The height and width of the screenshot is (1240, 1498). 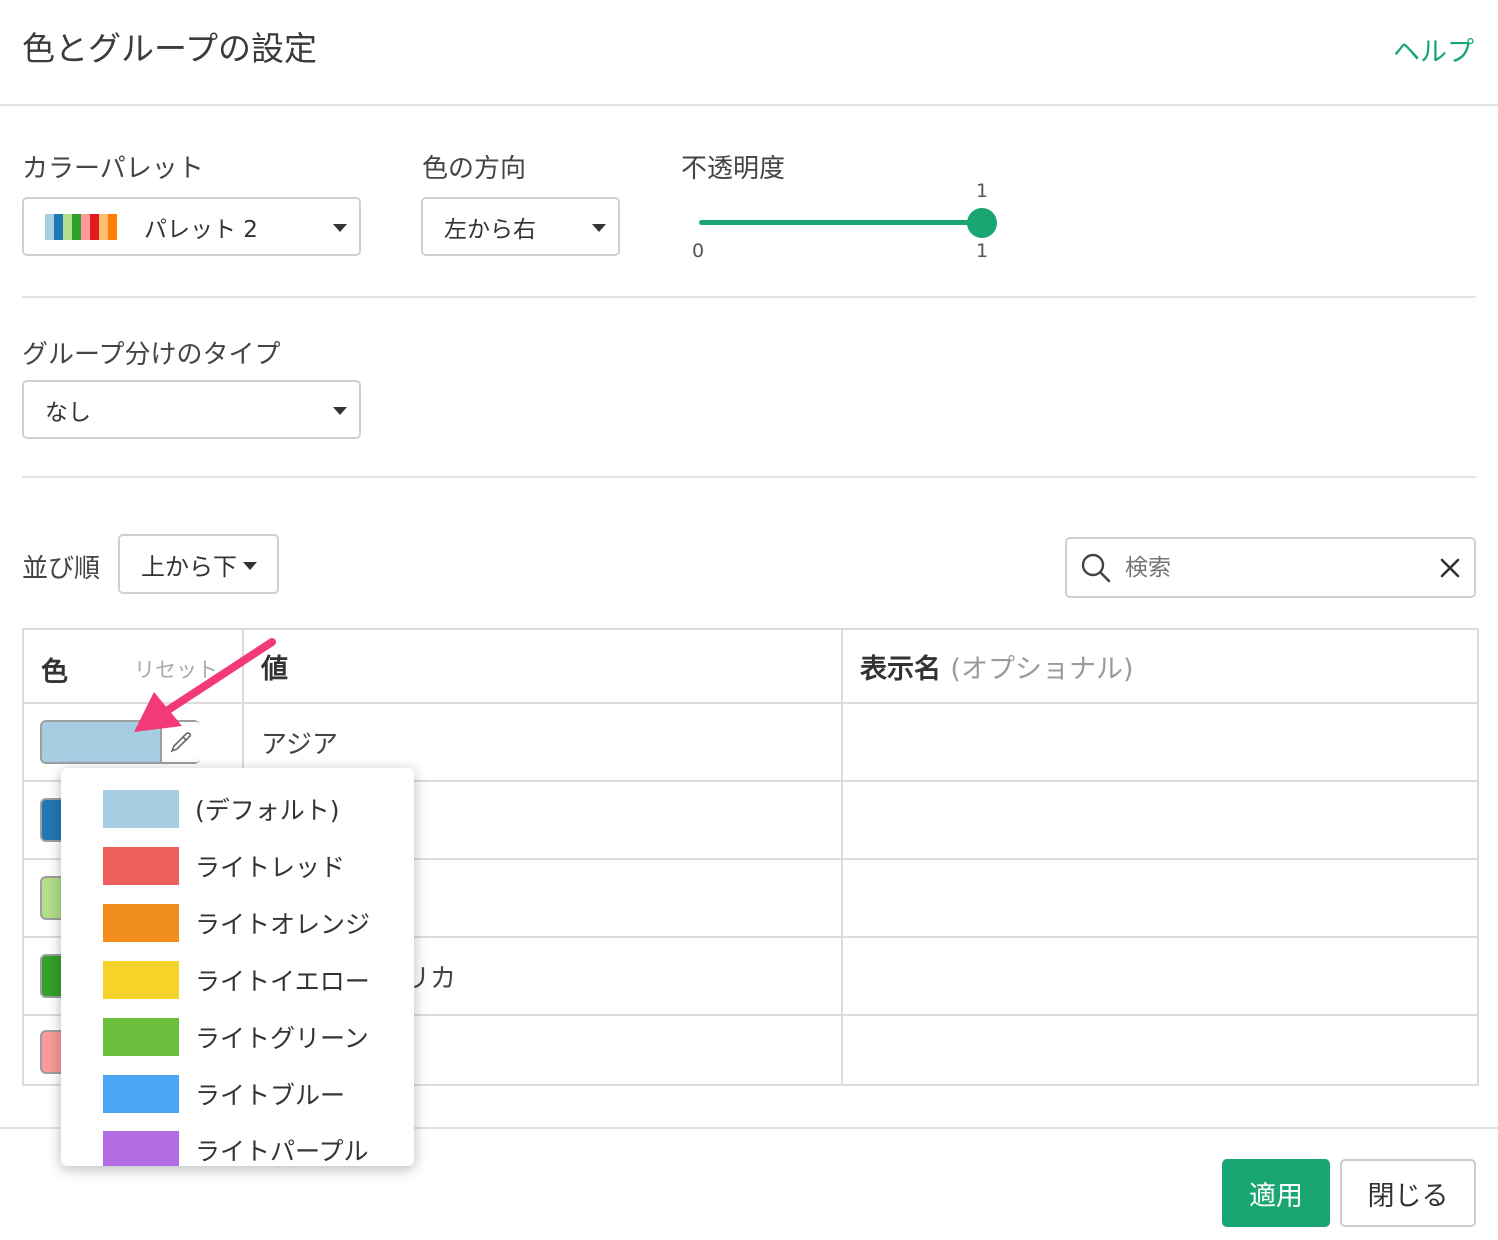 I want to click on color-option-default: (デフォルト), so click(x=221, y=809).